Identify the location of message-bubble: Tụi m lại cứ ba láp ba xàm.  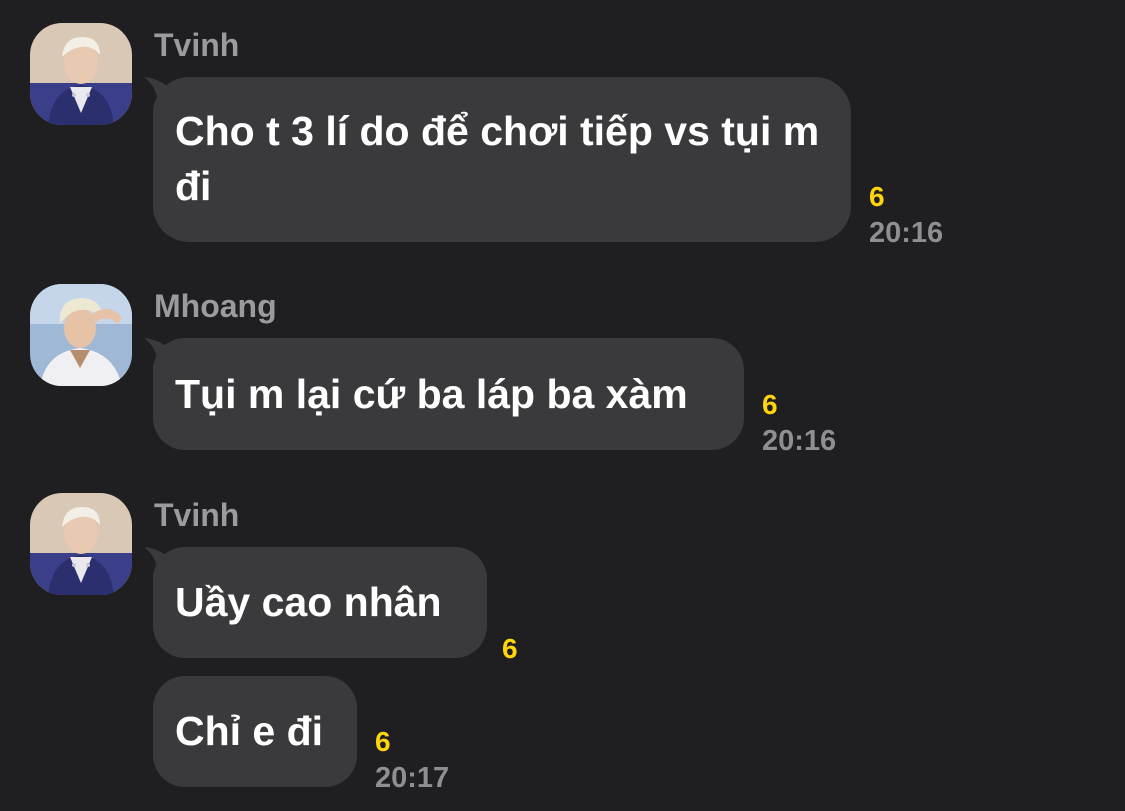
(444, 394).